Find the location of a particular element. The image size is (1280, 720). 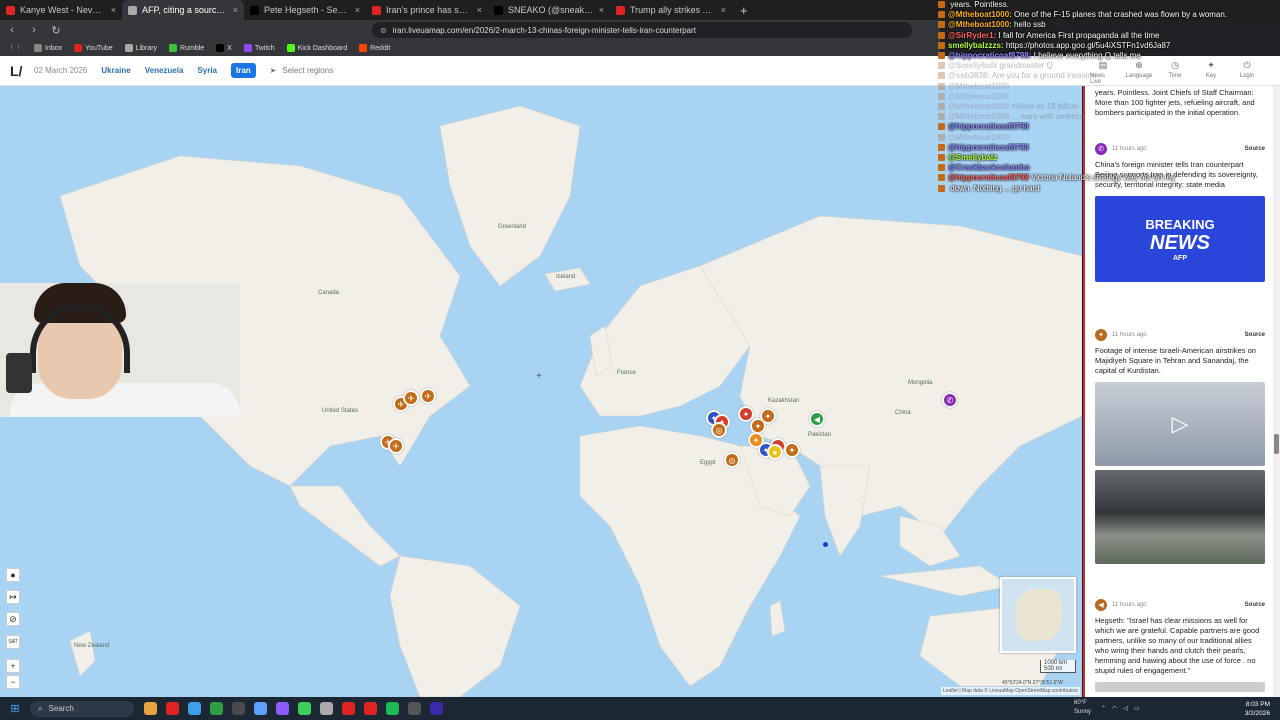

smoke-photo is located at coordinates (1180, 517).